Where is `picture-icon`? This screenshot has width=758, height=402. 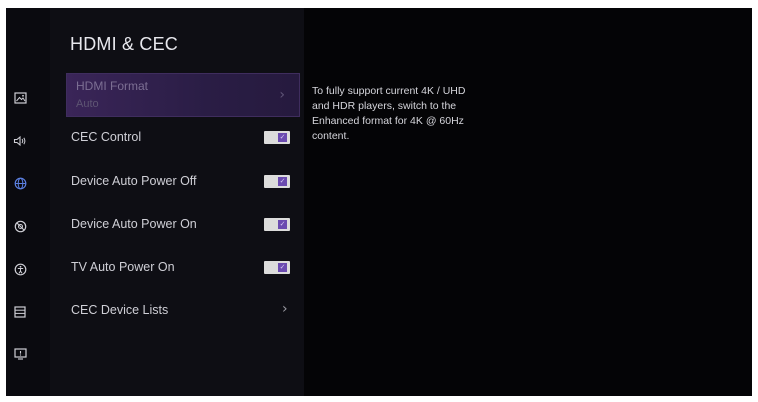 picture-icon is located at coordinates (20, 98).